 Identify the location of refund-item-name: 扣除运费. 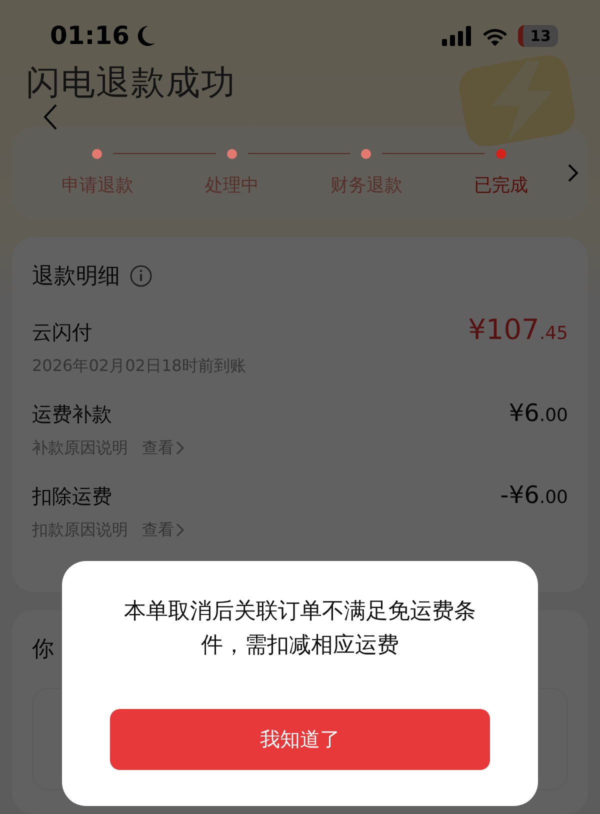
(72, 496).